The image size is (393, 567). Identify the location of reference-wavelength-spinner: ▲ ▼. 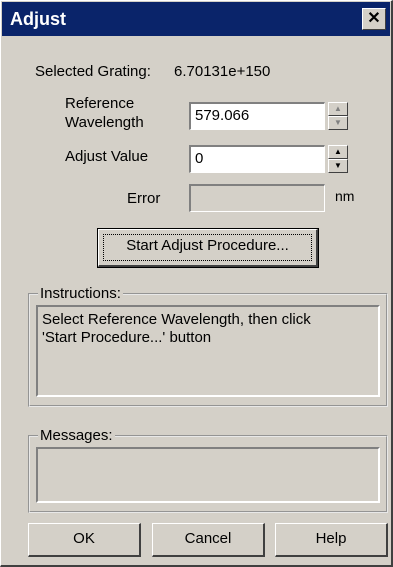
(338, 116).